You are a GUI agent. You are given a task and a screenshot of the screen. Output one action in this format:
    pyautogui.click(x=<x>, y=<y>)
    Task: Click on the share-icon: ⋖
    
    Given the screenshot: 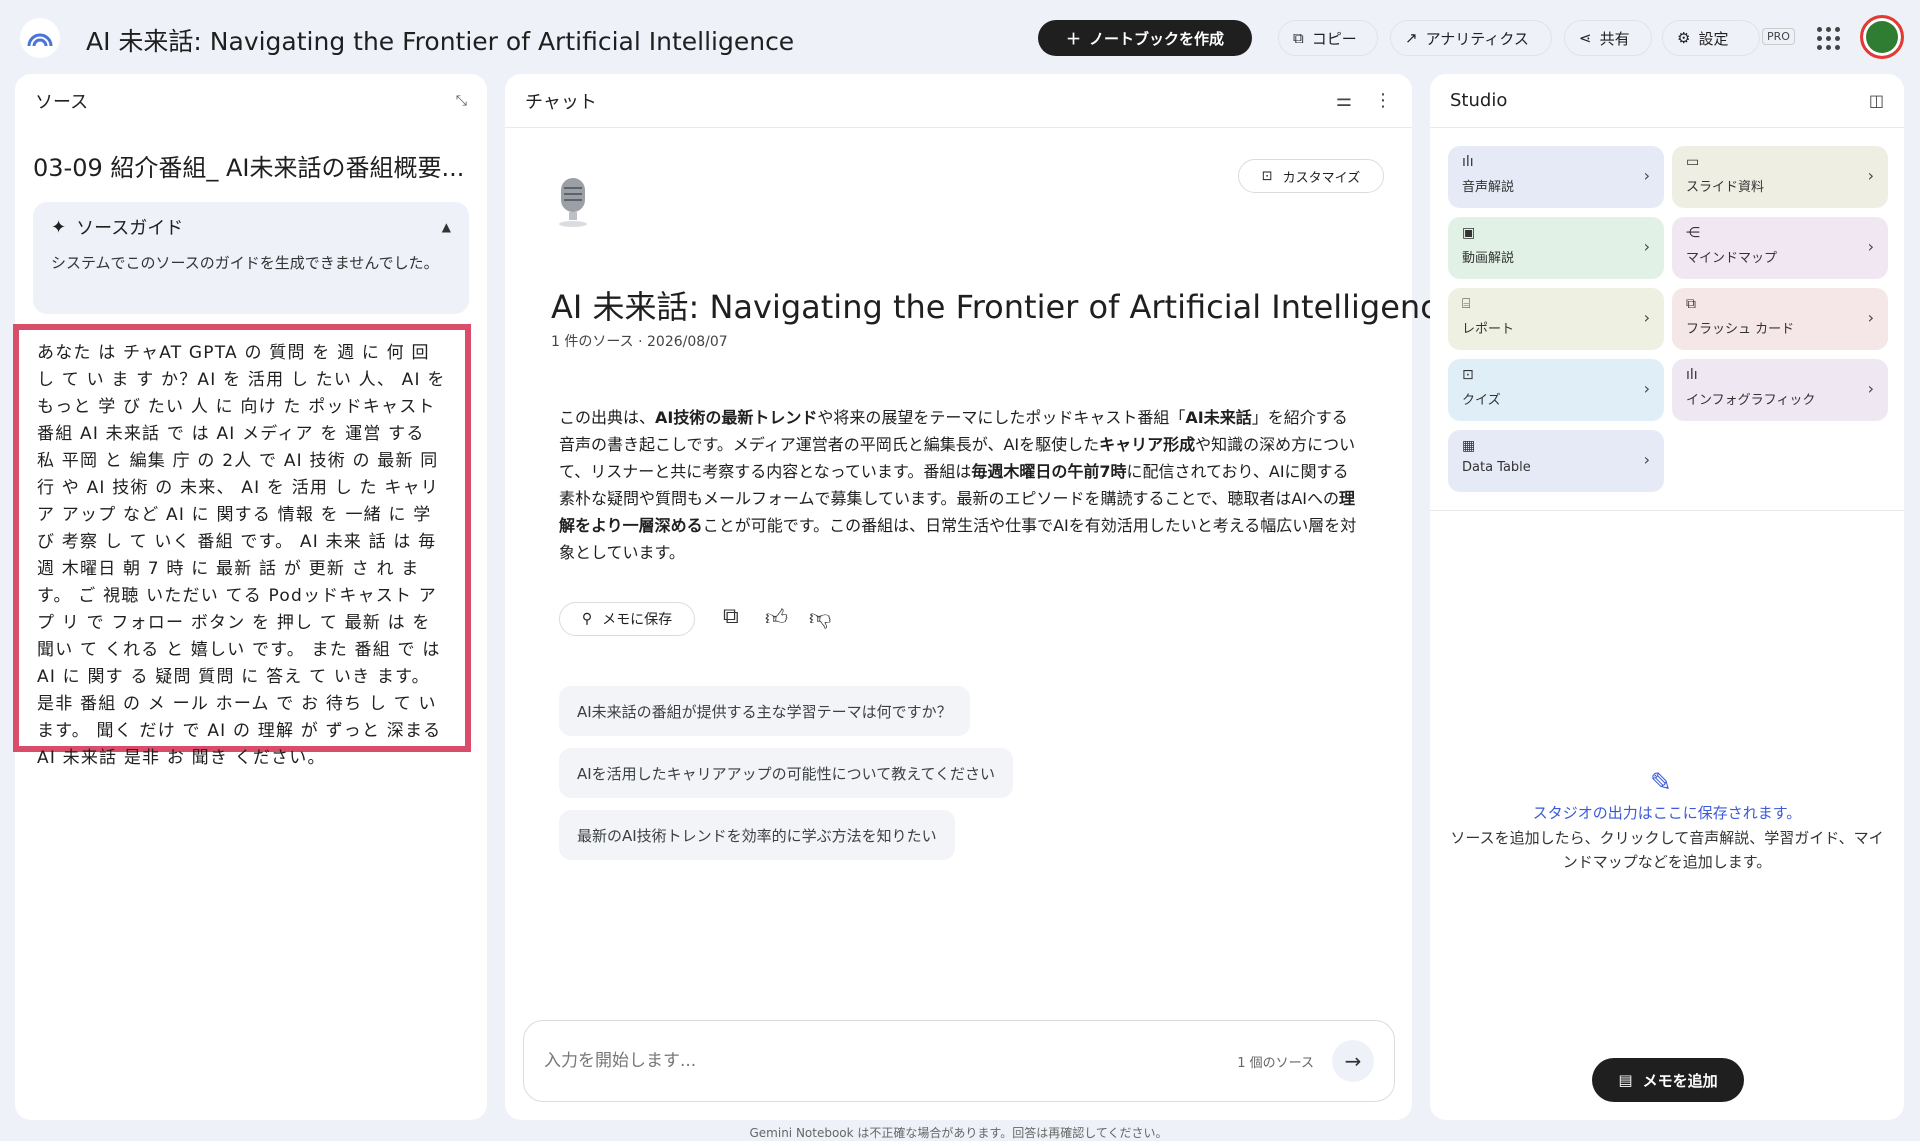 What is the action you would take?
    pyautogui.click(x=1585, y=38)
    